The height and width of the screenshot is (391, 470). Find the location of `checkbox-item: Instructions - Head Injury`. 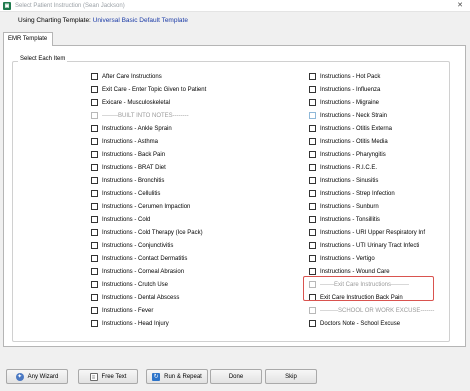

checkbox-item: Instructions - Head Injury is located at coordinates (148, 323).